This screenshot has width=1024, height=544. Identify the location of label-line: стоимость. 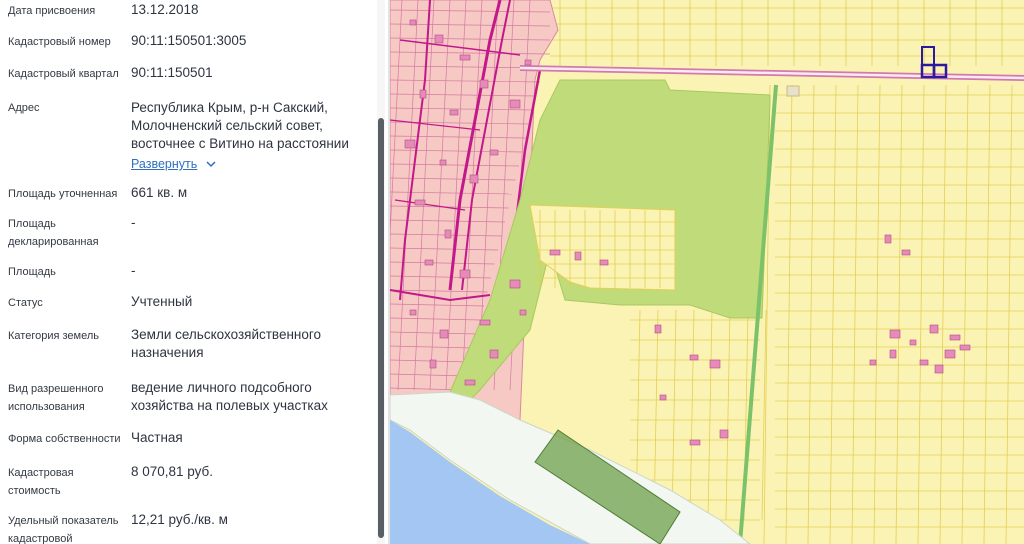
(34, 491).